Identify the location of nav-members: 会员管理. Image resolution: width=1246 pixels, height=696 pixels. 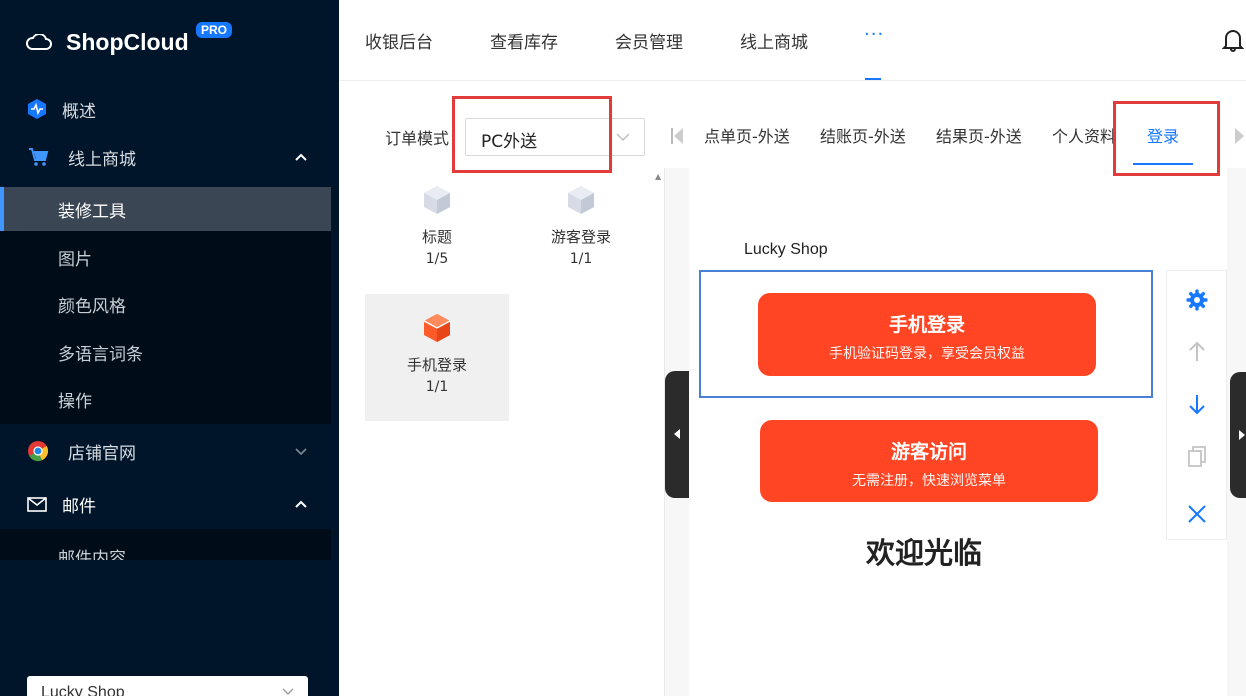
(649, 40).